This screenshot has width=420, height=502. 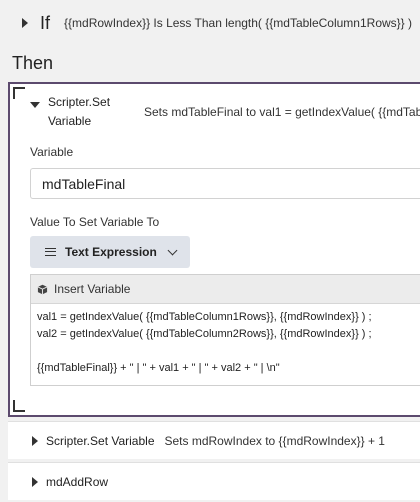 I want to click on row-title: Scripter.Set Variable, so click(x=100, y=440).